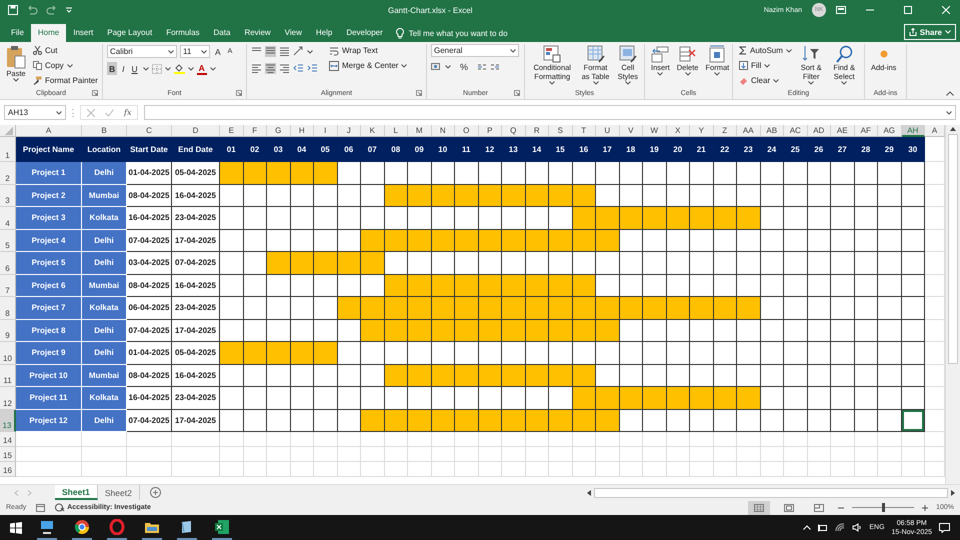  What do you see at coordinates (953, 492) in the screenshot?
I see `scroll-right-icon` at bounding box center [953, 492].